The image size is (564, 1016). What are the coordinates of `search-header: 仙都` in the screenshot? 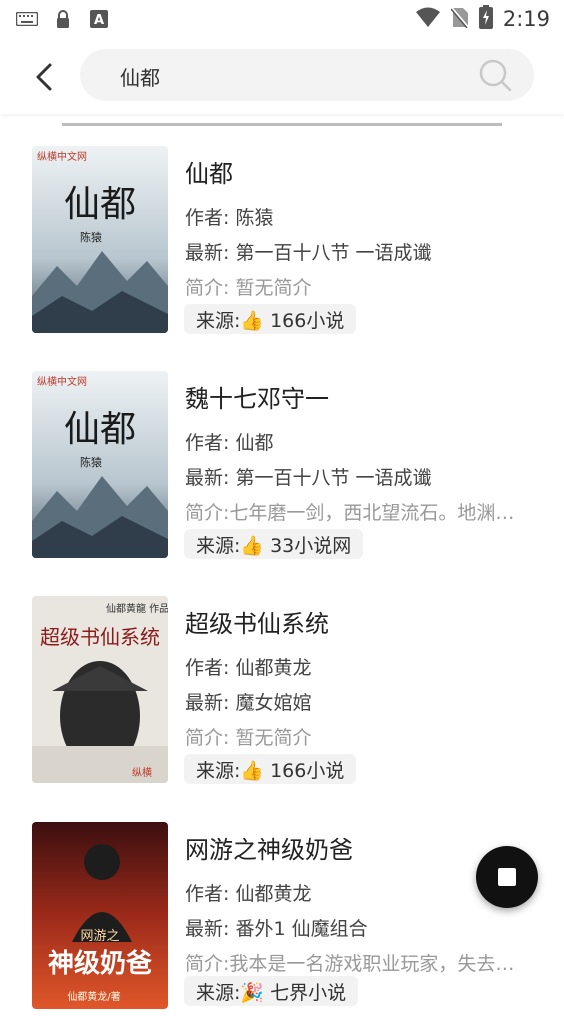 It's located at (282, 76).